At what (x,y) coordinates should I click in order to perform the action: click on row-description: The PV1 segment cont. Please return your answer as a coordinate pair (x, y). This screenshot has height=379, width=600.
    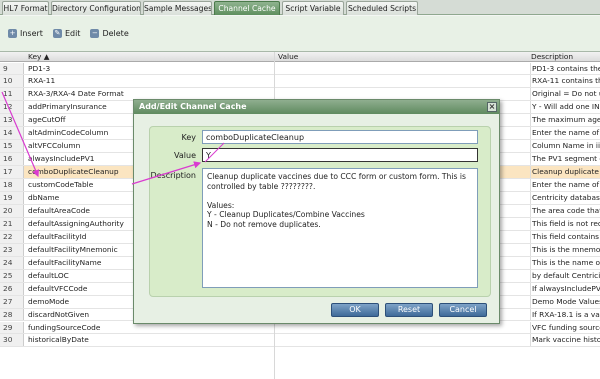
    Looking at the image, I should click on (565, 159).